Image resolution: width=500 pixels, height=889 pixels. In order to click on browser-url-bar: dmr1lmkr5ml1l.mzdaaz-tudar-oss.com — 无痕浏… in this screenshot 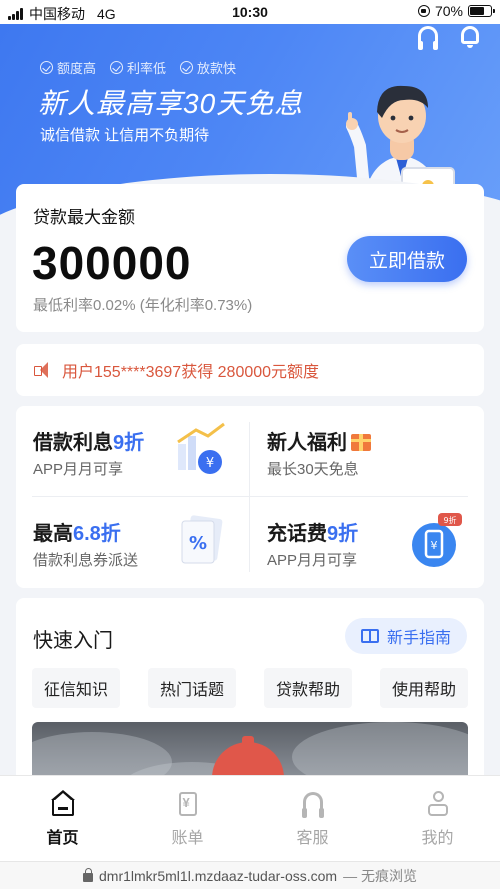, I will do `click(250, 875)`.